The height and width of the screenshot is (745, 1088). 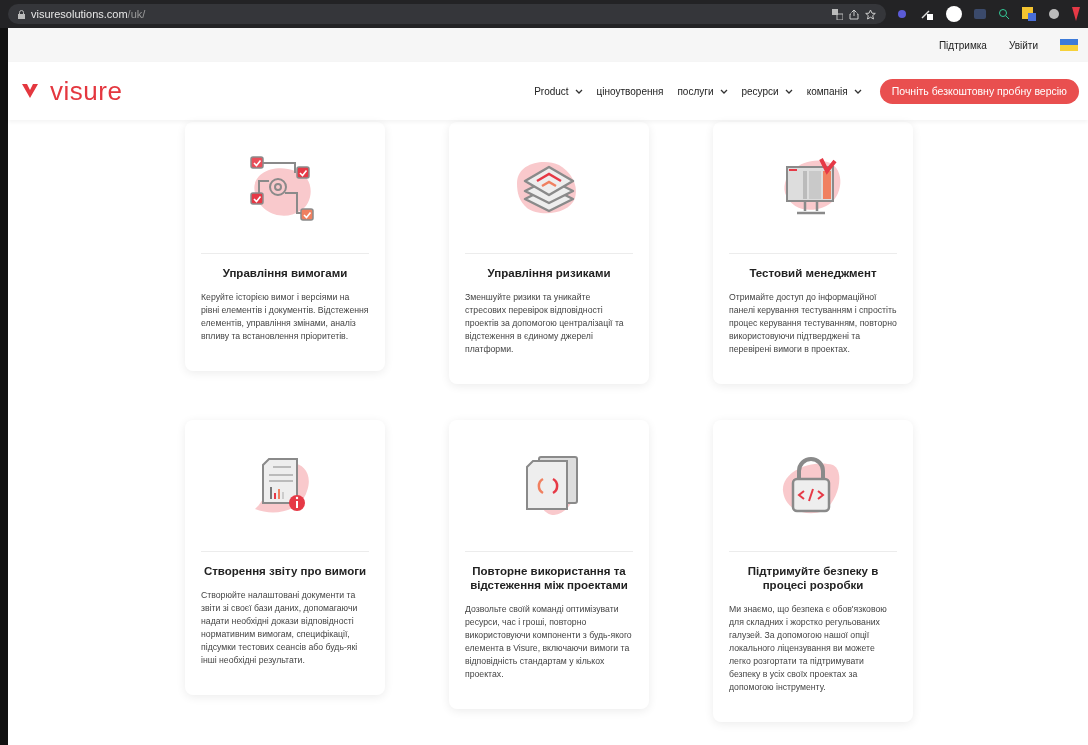 What do you see at coordinates (962, 45) in the screenshot?
I see `utility-link: Підтримка` at bounding box center [962, 45].